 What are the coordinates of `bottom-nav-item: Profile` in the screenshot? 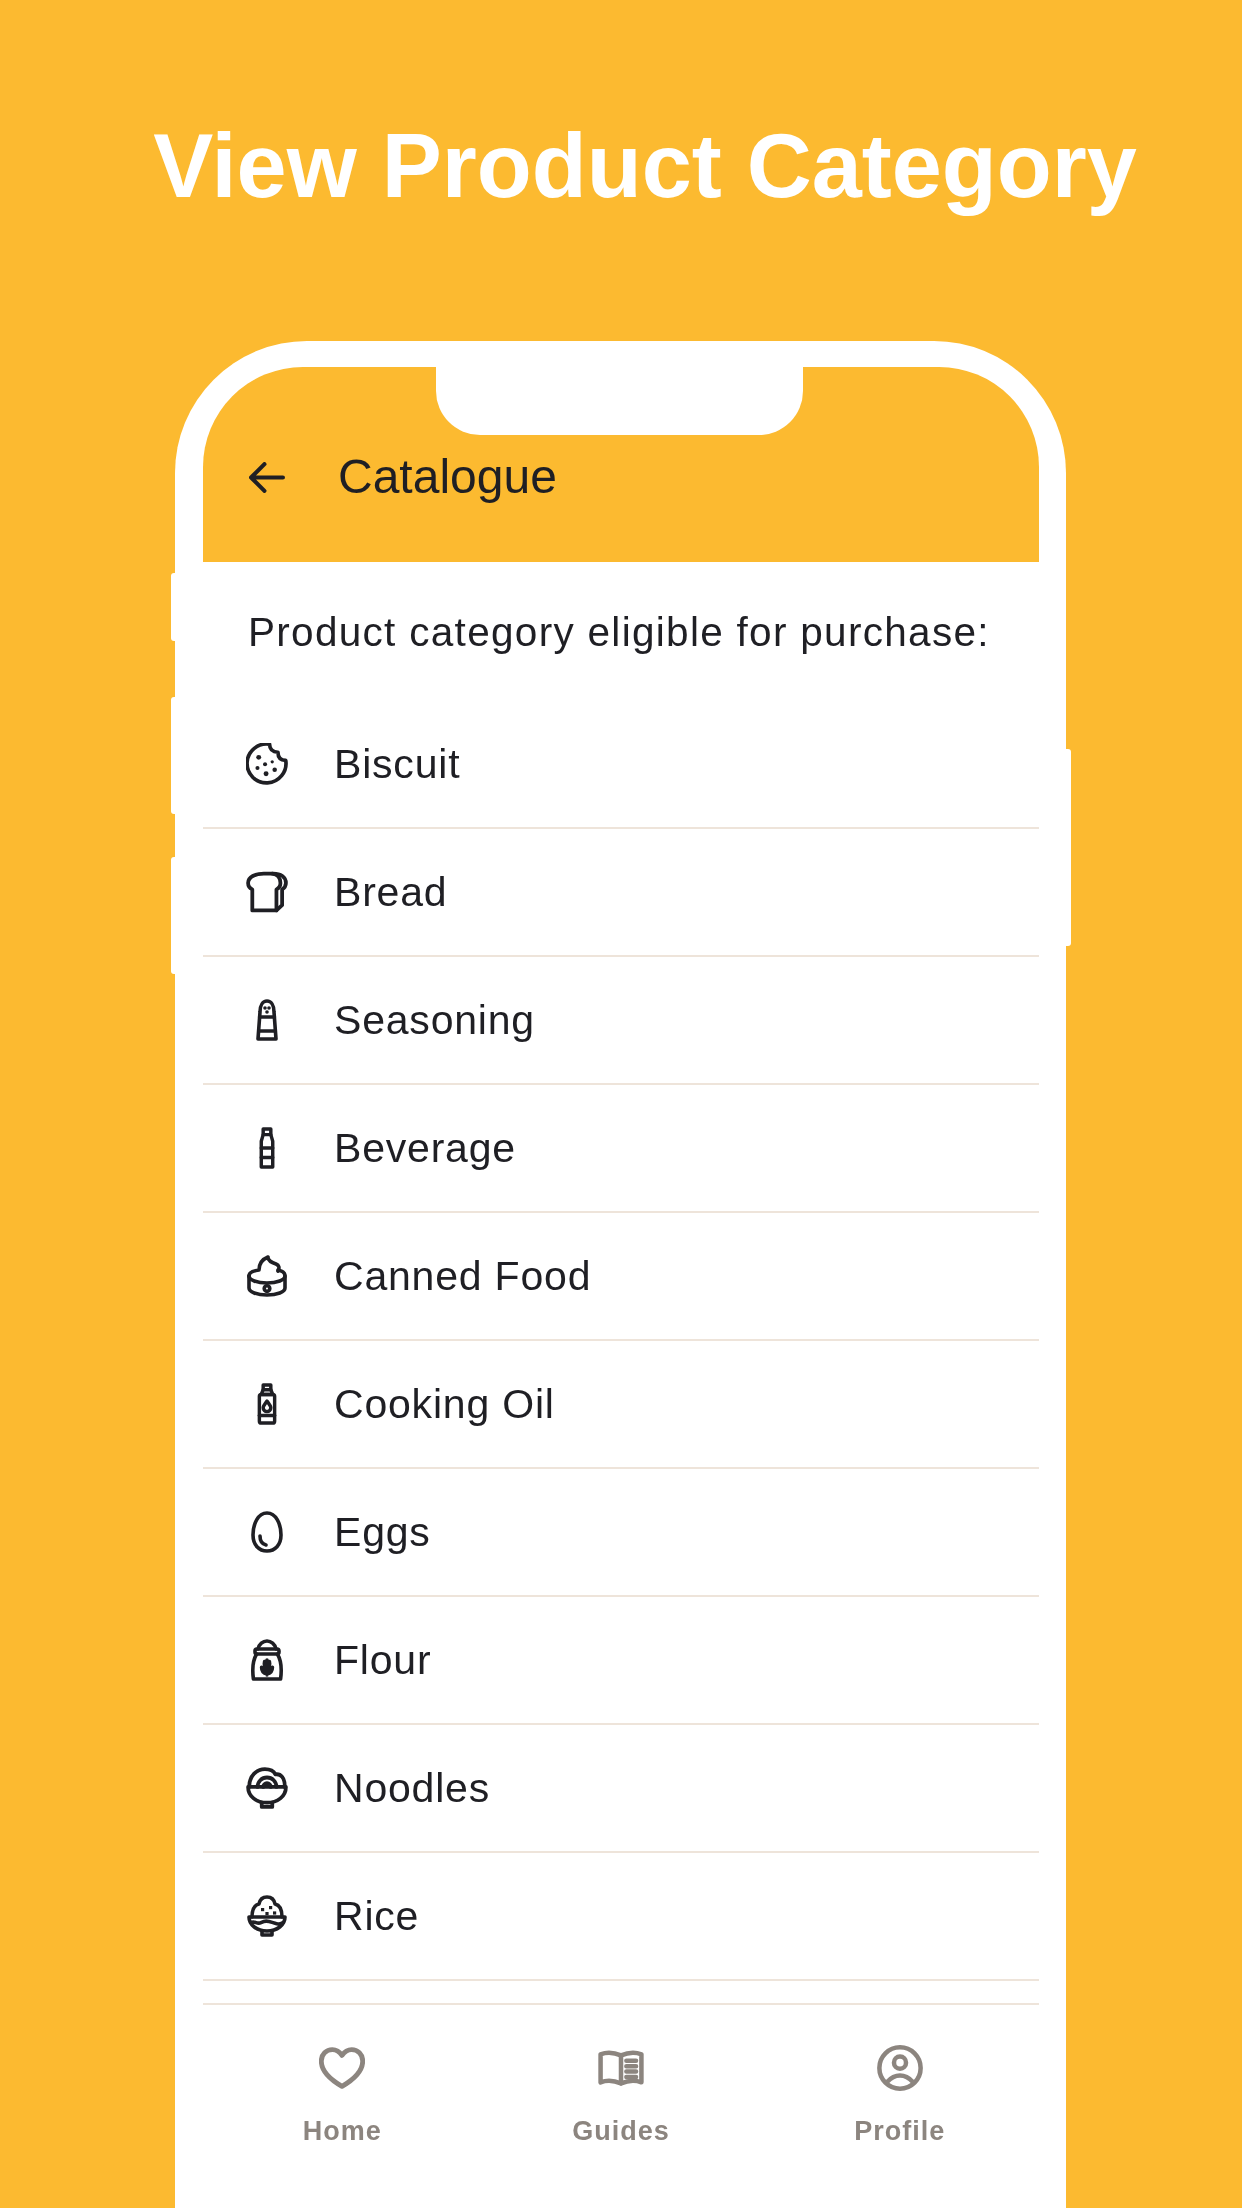 It's located at (900, 2076).